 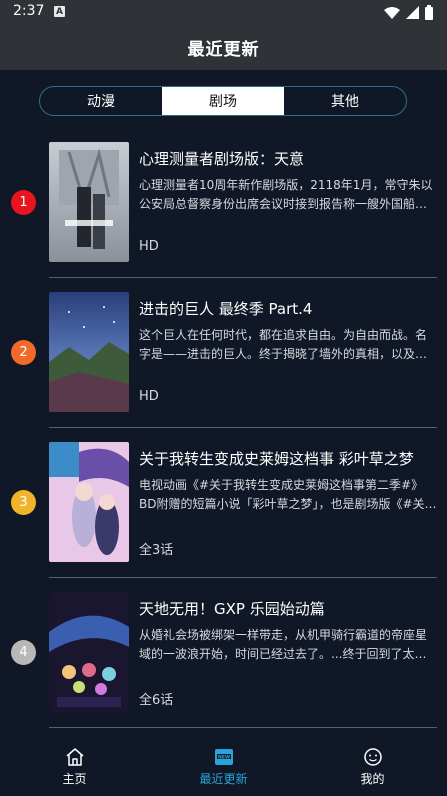 I want to click on item-title: 天地无用！GXP 乐园始动篇, so click(x=232, y=609).